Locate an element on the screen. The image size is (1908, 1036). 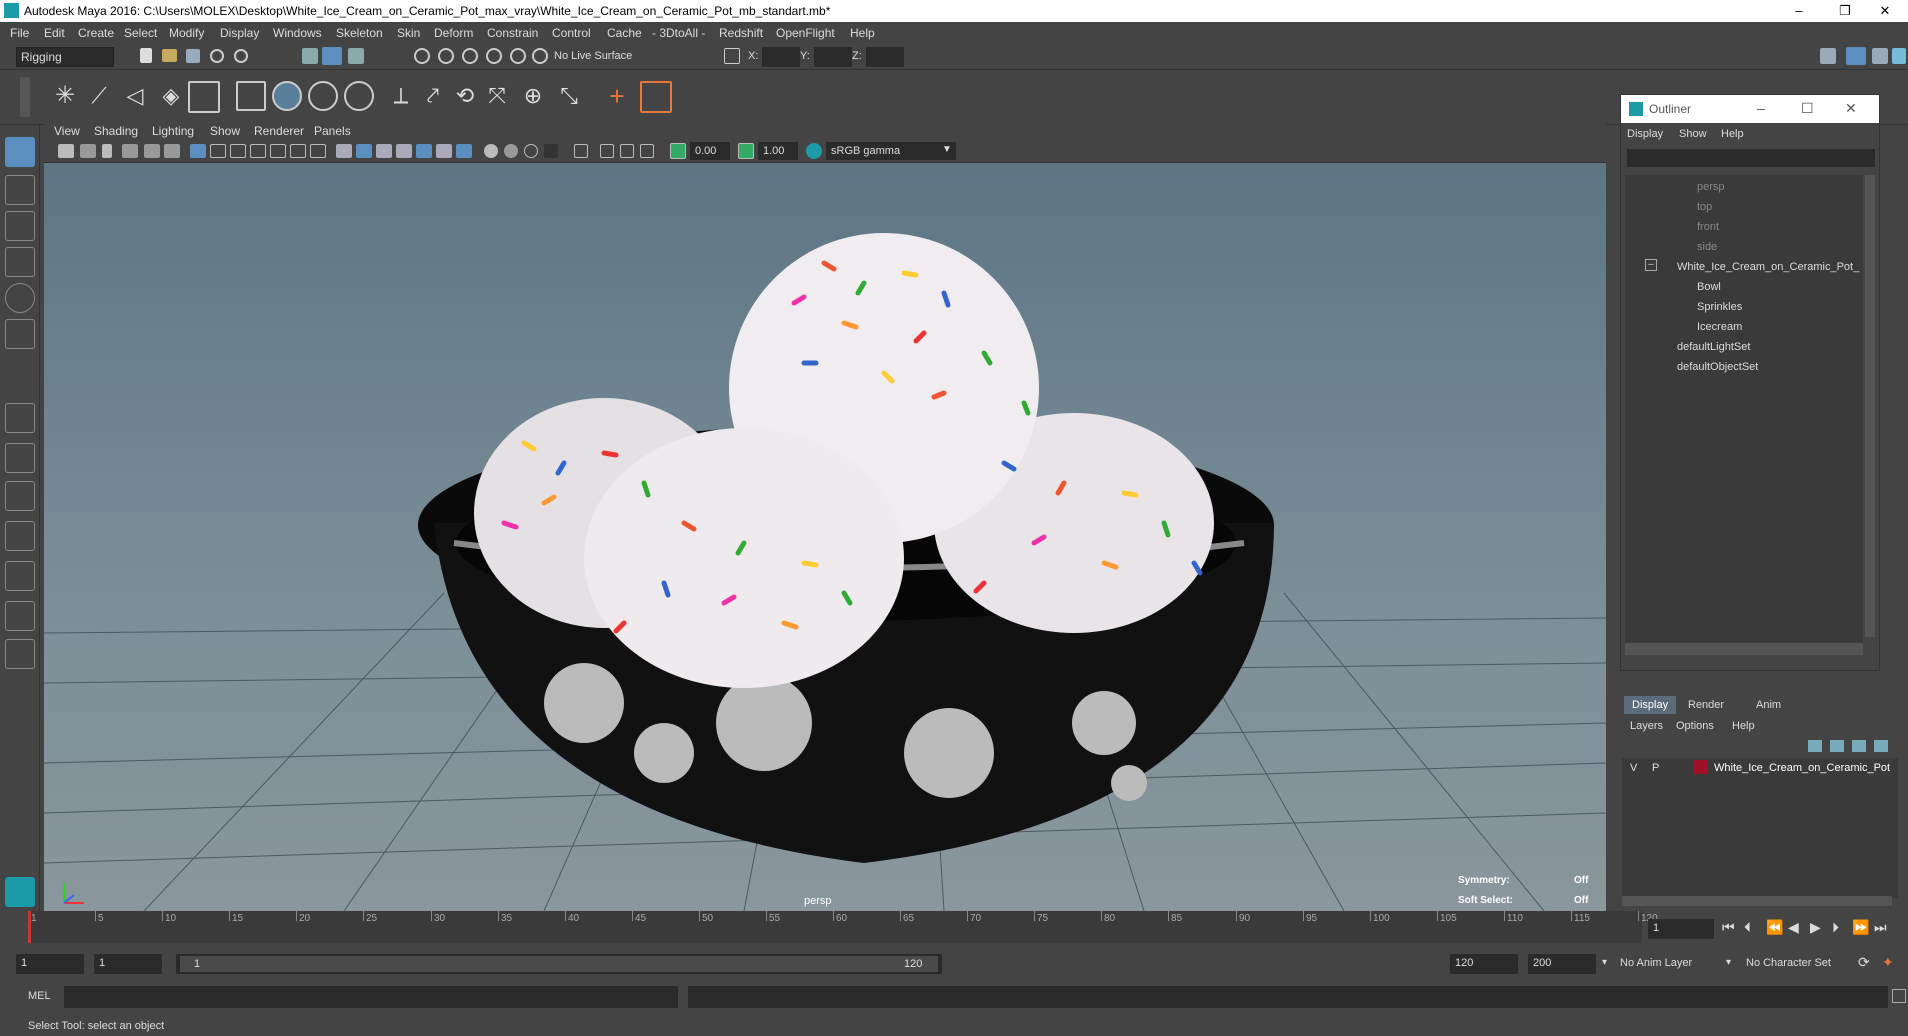
outliner-vscrollbar is located at coordinates (1870, 406).